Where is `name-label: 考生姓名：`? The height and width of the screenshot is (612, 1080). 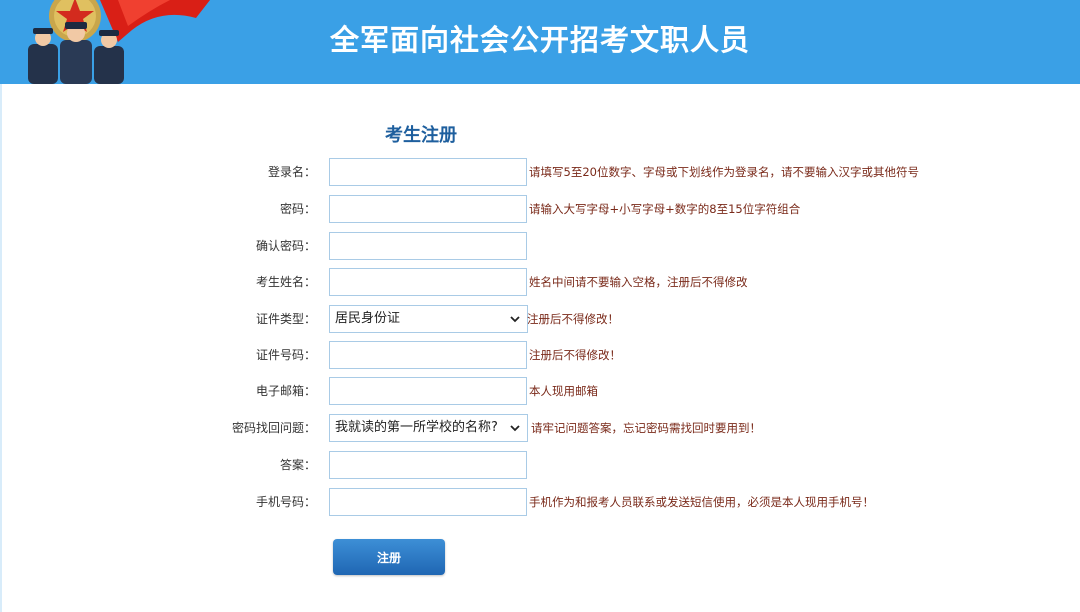 name-label: 考生姓名： is located at coordinates (285, 282).